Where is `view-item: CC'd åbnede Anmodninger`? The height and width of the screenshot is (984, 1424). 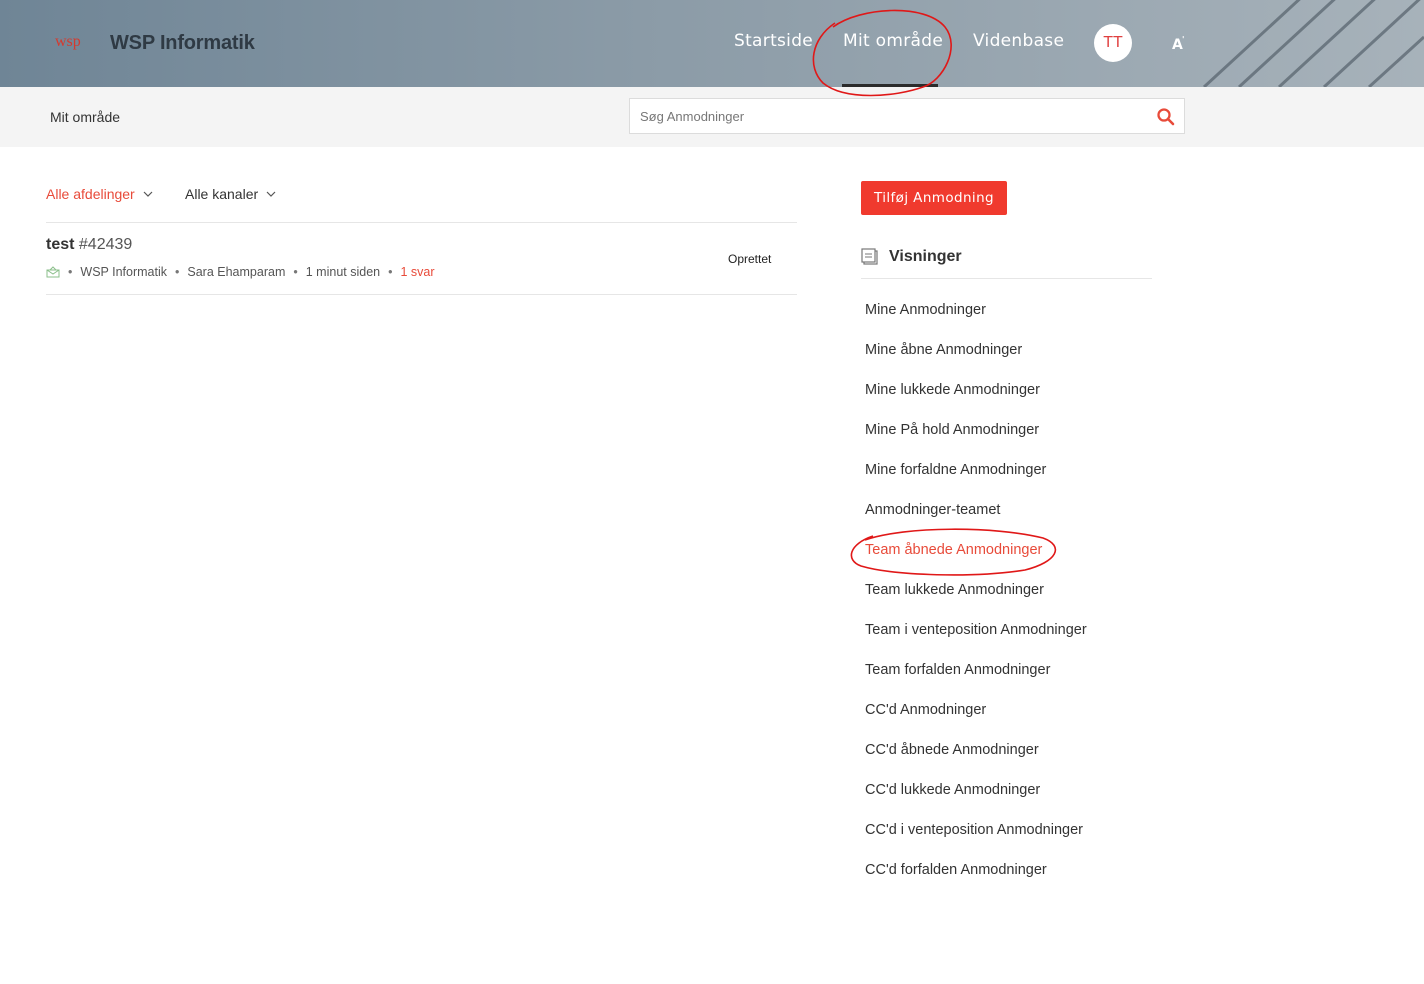
view-item: CC'd åbnede Anmodninger is located at coordinates (976, 760).